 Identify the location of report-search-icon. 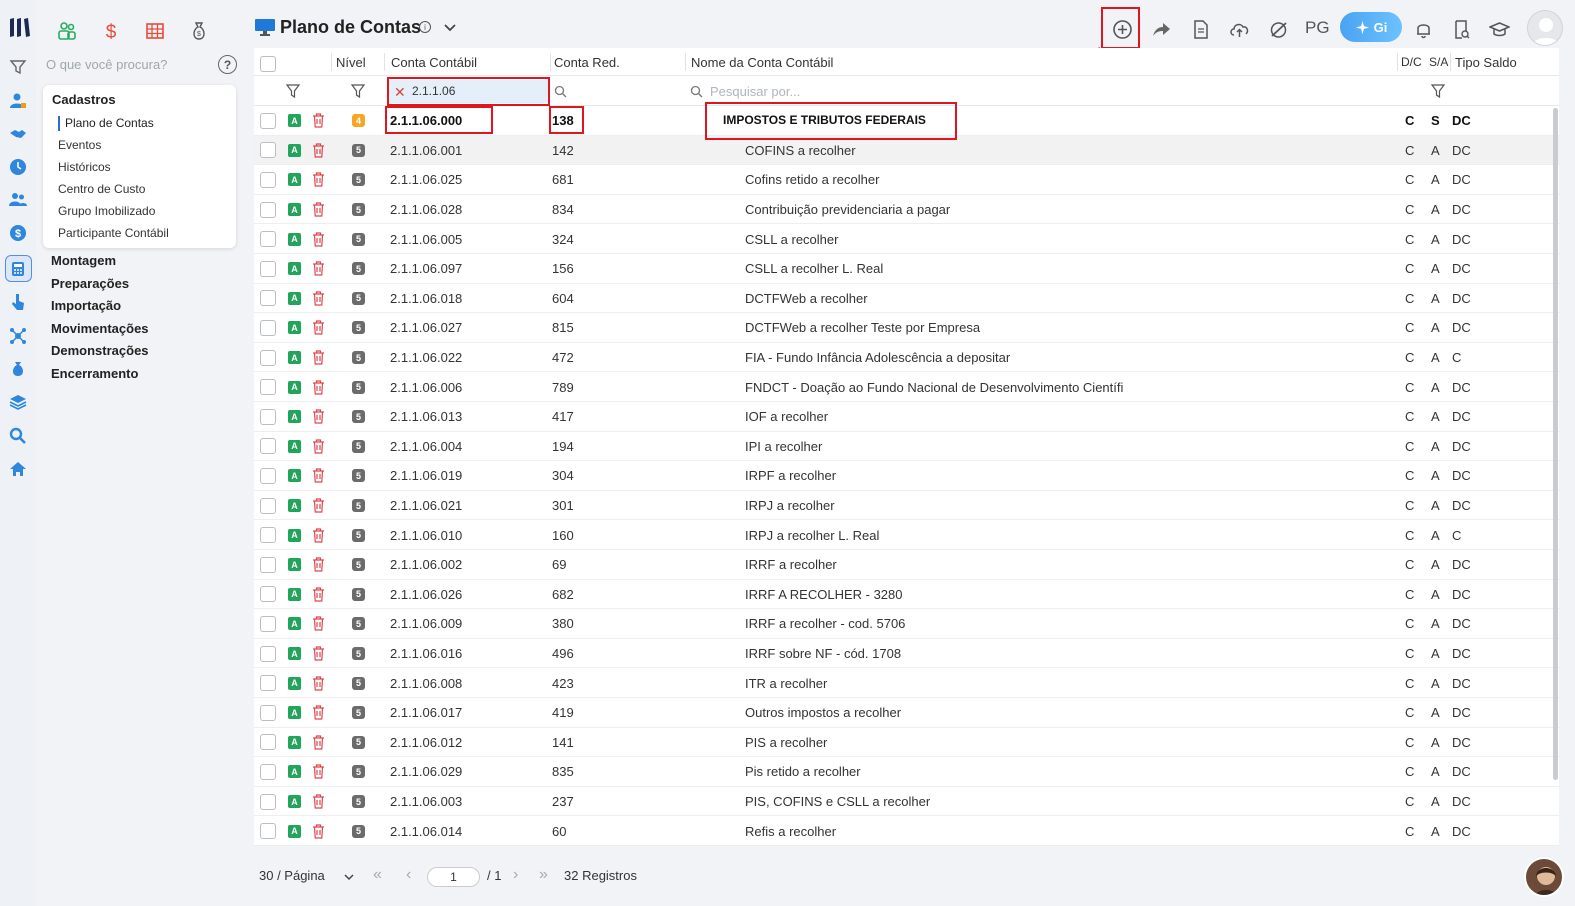
(1461, 29).